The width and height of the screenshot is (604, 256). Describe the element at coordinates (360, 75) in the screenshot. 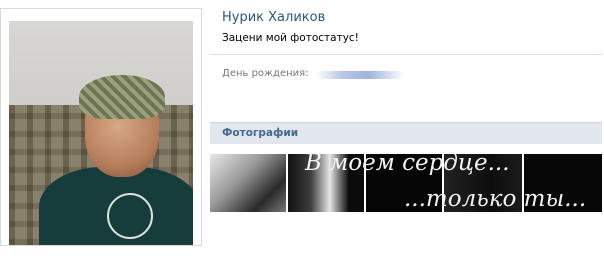

I see `birthday-value-blurred` at that location.